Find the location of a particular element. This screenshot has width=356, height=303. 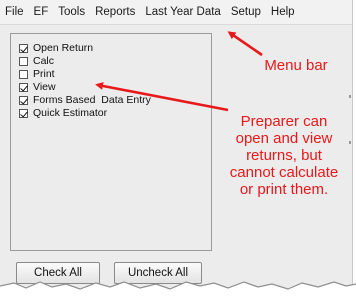

menu-bar-annotation: Menu bar is located at coordinates (296, 65).